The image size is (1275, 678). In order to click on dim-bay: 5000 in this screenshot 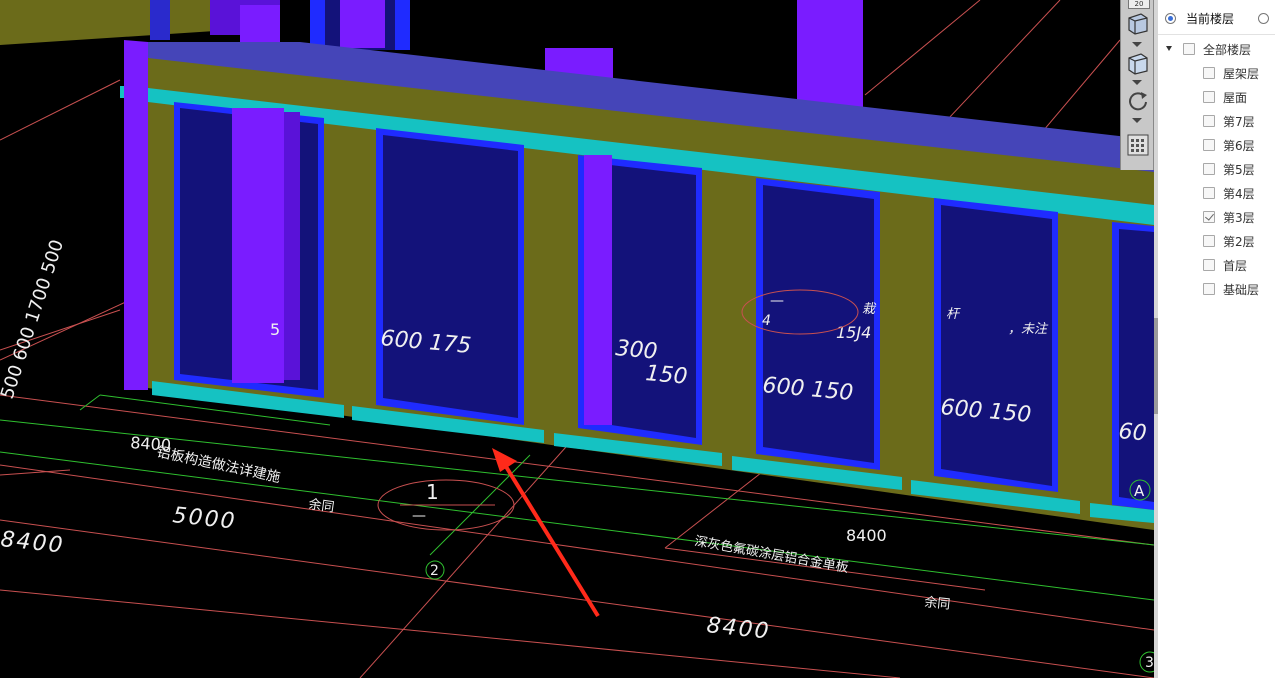, I will do `click(204, 519)`.